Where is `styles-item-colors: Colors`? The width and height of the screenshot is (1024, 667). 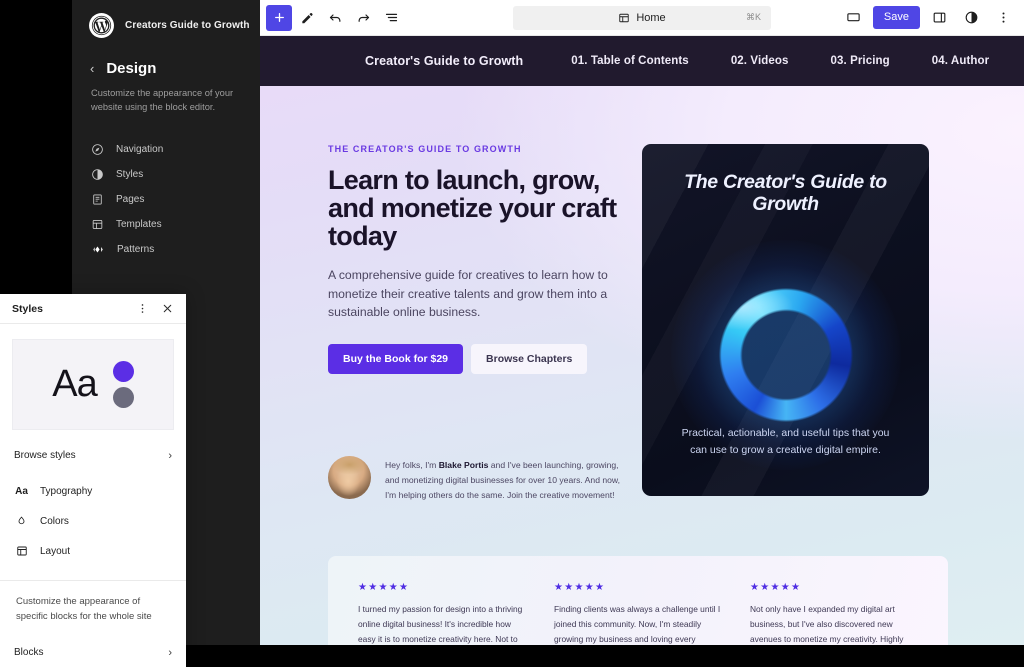
styles-item-colors: Colors is located at coordinates (93, 521).